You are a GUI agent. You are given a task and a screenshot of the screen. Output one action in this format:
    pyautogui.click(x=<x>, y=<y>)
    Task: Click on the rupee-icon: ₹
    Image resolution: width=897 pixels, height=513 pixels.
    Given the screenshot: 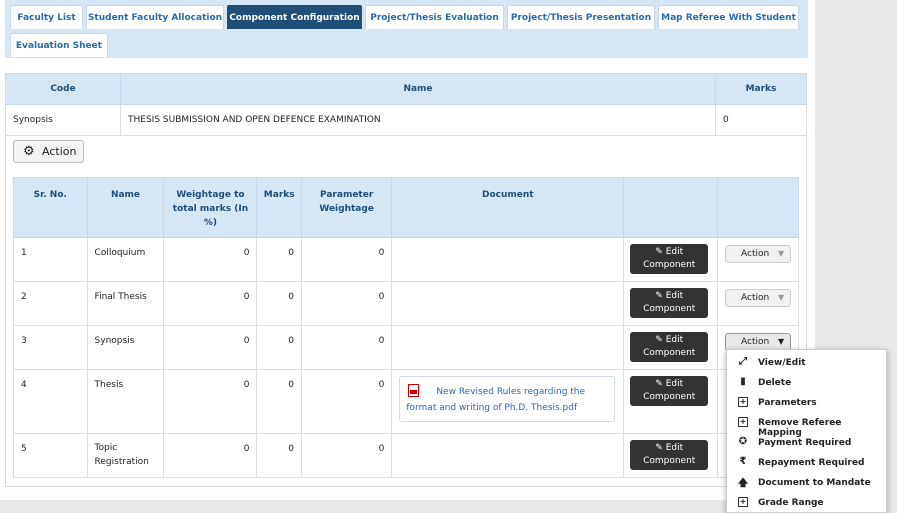 What is the action you would take?
    pyautogui.click(x=743, y=461)
    